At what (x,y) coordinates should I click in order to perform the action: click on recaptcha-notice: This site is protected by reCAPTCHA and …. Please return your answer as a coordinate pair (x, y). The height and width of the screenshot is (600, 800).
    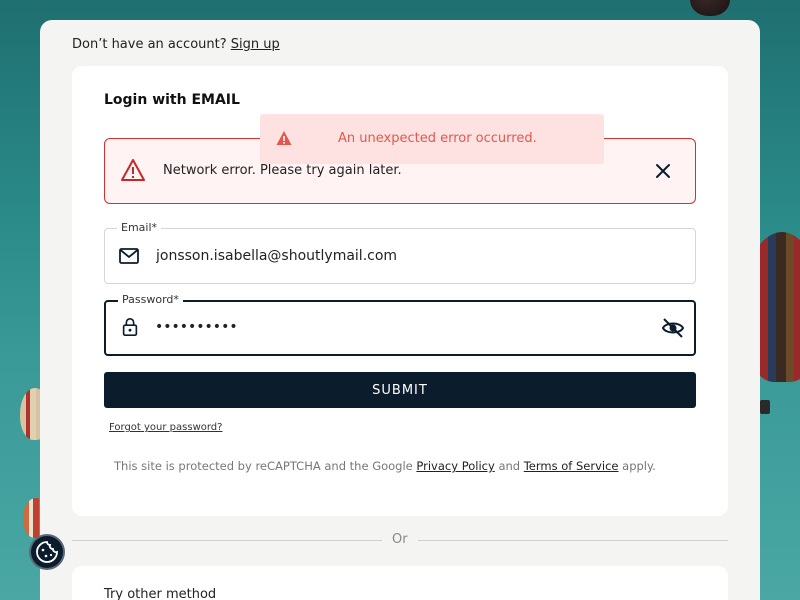
    Looking at the image, I should click on (385, 466).